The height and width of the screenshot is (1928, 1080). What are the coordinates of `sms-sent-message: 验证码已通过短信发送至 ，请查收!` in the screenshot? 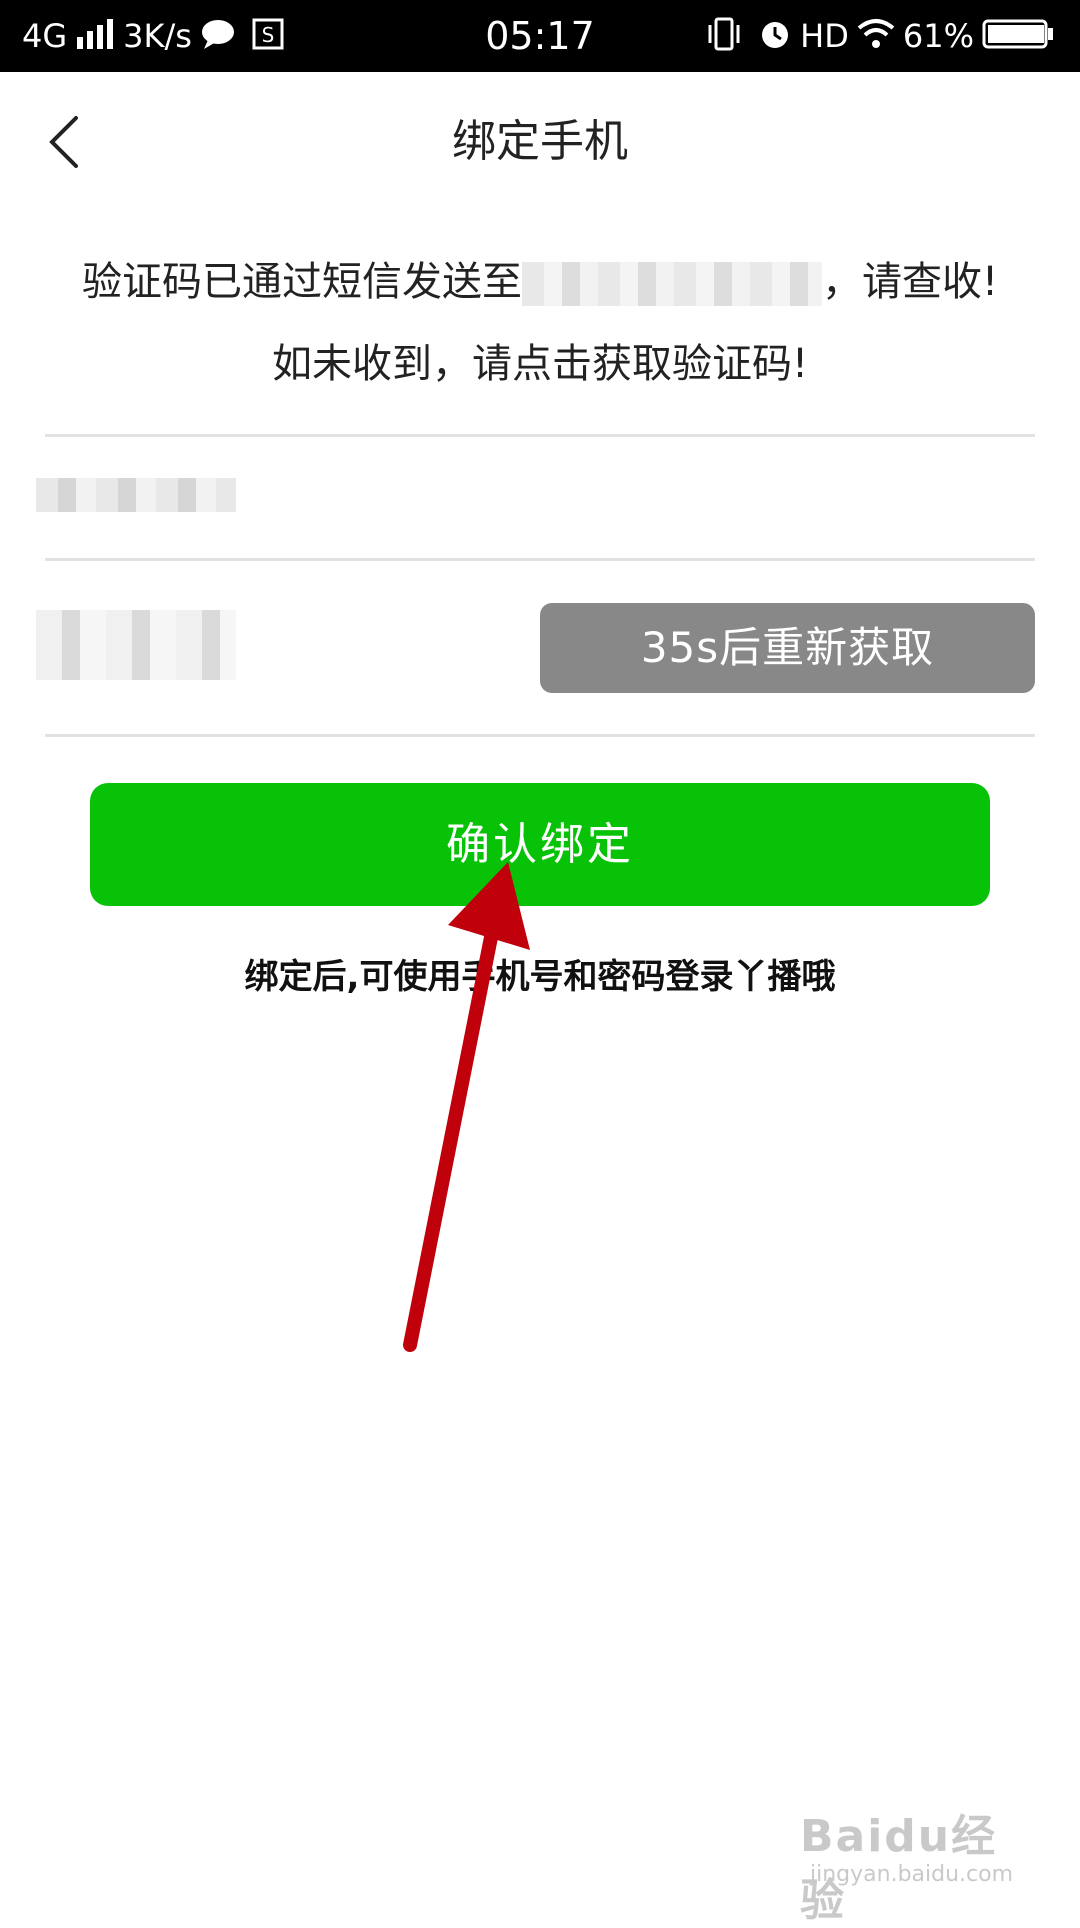 It's located at (540, 282).